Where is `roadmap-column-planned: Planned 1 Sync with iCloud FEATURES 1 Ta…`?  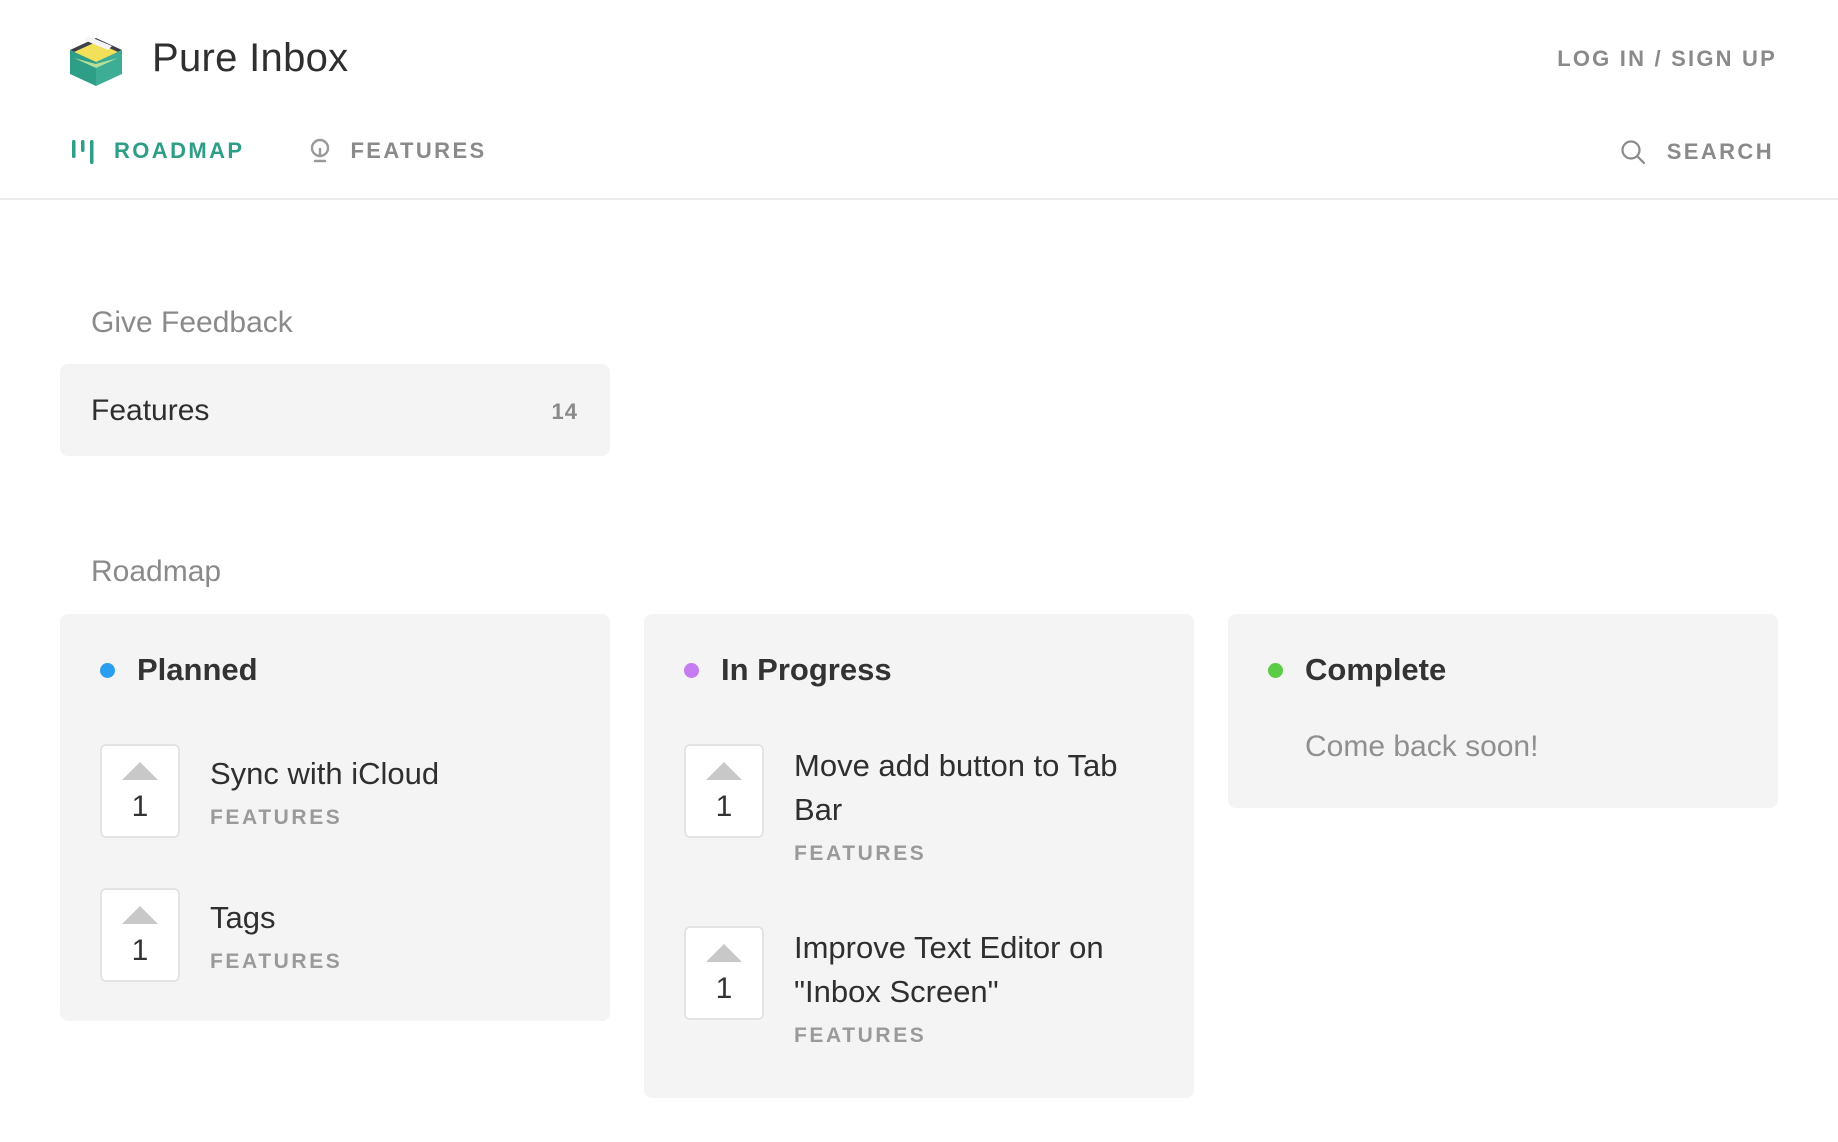
roadmap-column-planned: Planned 1 Sync with iCloud FEATURES 1 Ta… is located at coordinates (335, 817).